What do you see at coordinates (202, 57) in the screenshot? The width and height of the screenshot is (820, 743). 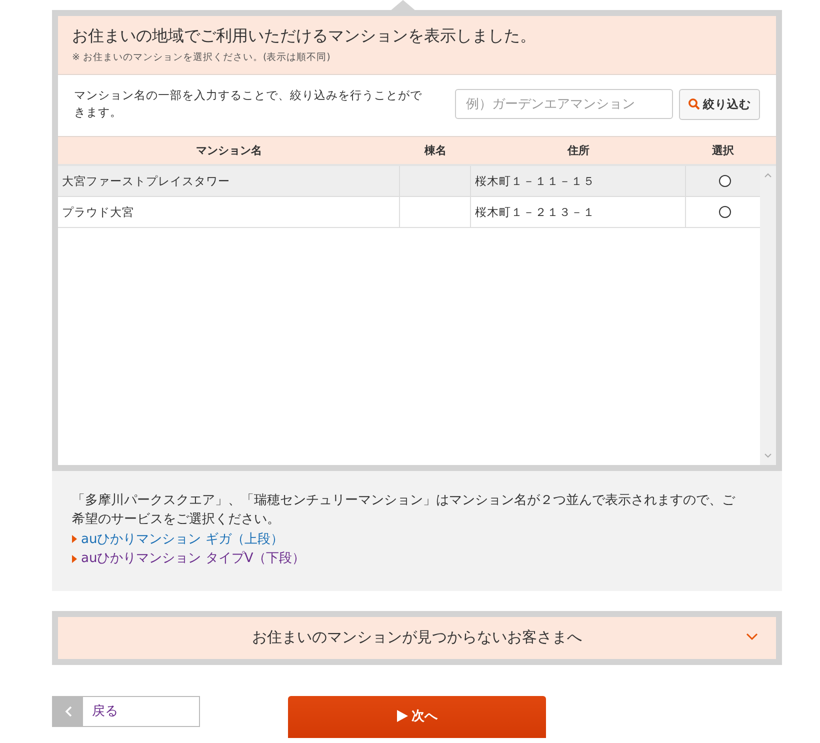 I see `selection-note: ※ お住まいのマンションを選択ください。(表示は順不同)` at bounding box center [202, 57].